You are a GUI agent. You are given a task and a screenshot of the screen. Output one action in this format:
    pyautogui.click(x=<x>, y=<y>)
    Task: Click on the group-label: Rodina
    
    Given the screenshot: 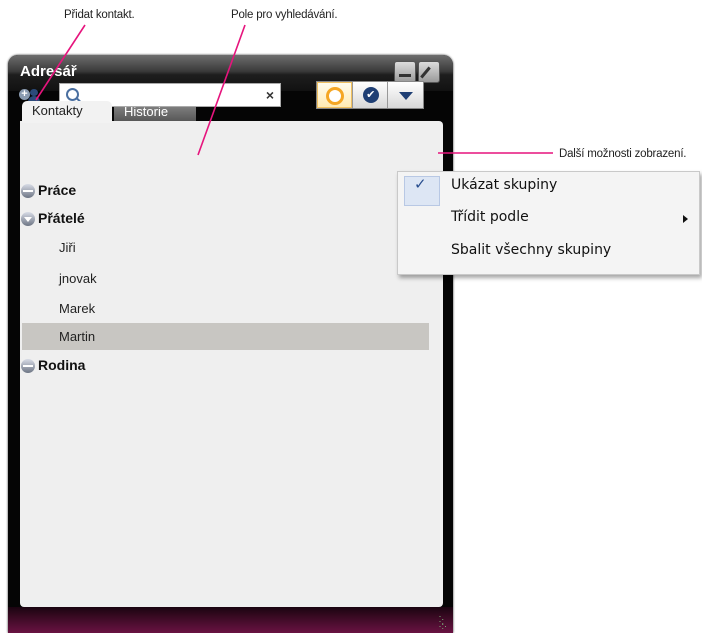 What is the action you would take?
    pyautogui.click(x=62, y=365)
    